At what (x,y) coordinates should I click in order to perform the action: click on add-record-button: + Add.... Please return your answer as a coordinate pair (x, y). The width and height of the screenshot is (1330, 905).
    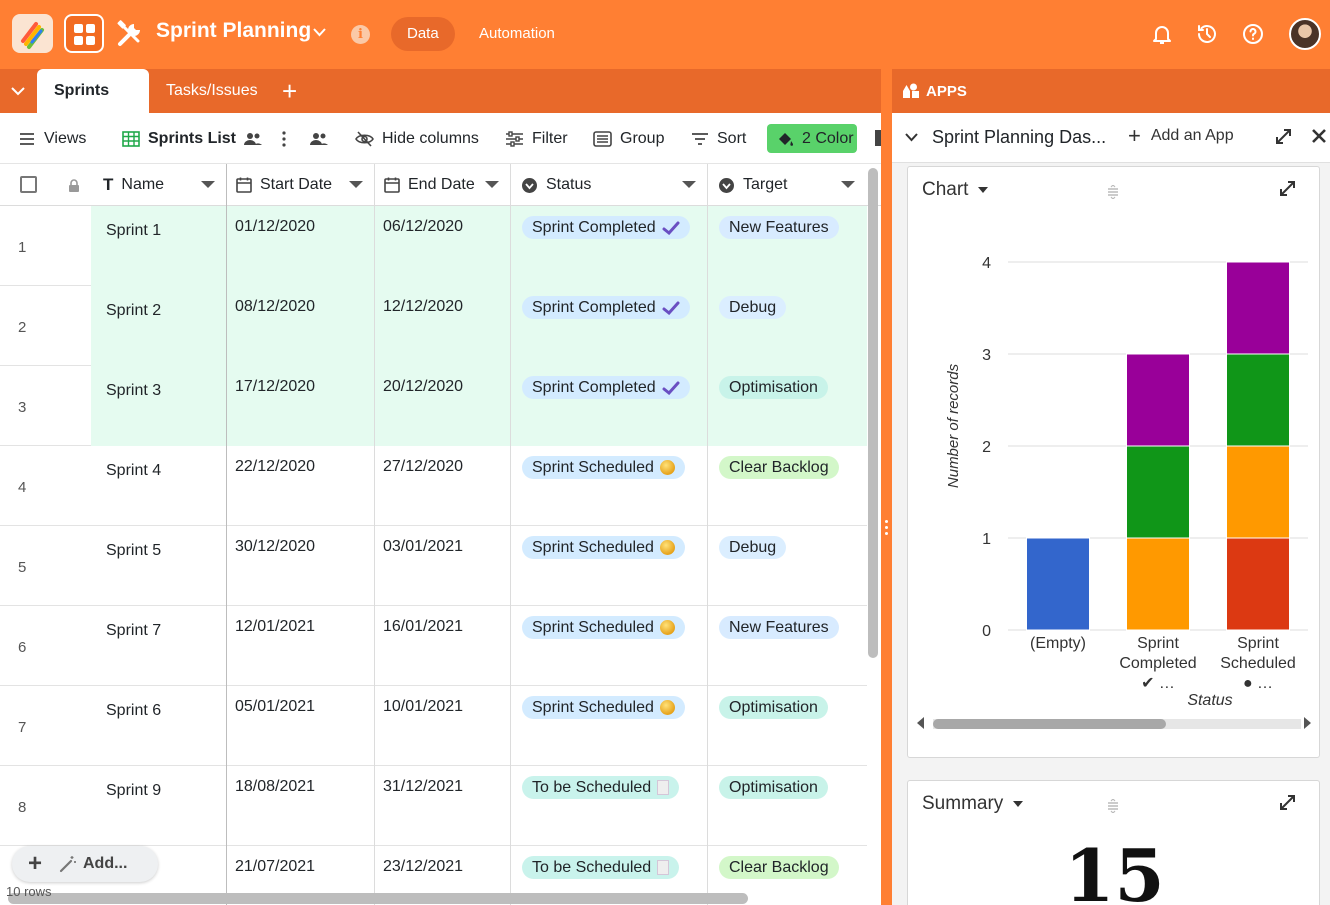
    Looking at the image, I should click on (85, 864).